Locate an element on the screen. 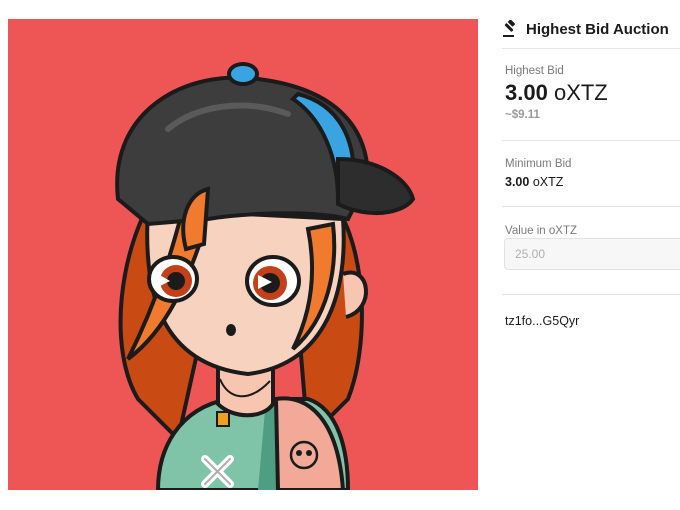  auction-header: Highest Bid Auction is located at coordinates (585, 29).